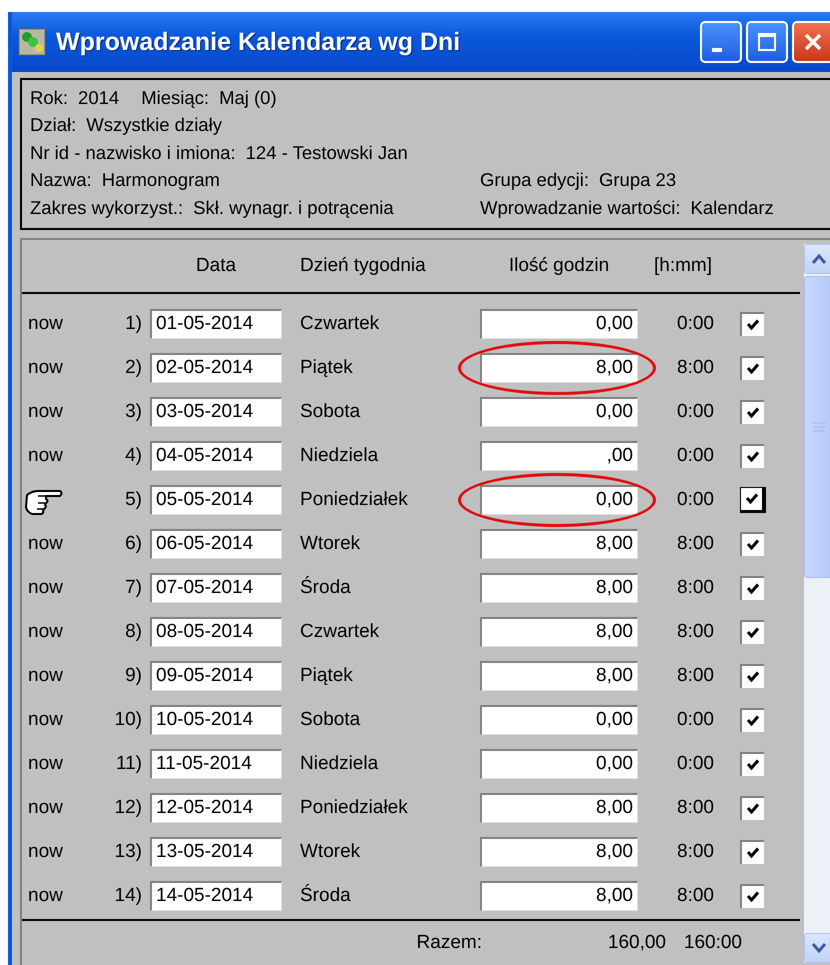 The width and height of the screenshot is (830, 965). I want to click on date-field: 10-05-2014, so click(216, 719).